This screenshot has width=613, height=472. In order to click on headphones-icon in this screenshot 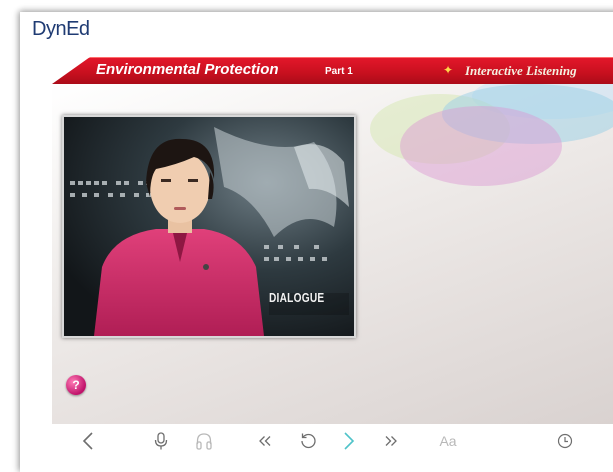, I will do `click(204, 441)`.